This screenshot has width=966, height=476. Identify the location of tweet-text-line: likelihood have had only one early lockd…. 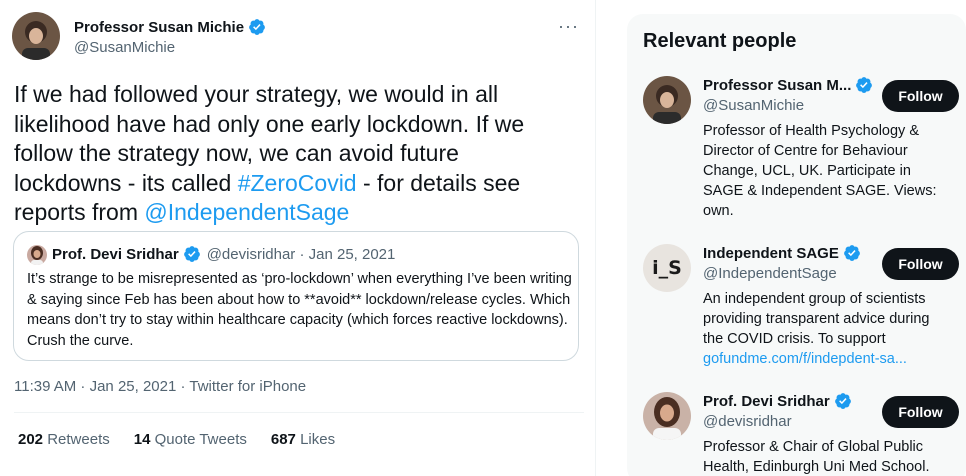
(269, 123).